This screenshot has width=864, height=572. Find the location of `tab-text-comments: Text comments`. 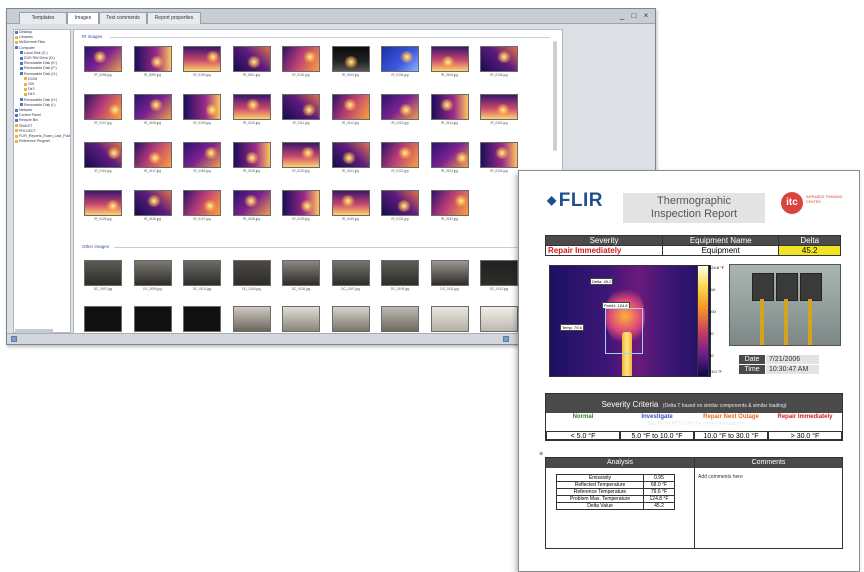

tab-text-comments: Text comments is located at coordinates (123, 18).